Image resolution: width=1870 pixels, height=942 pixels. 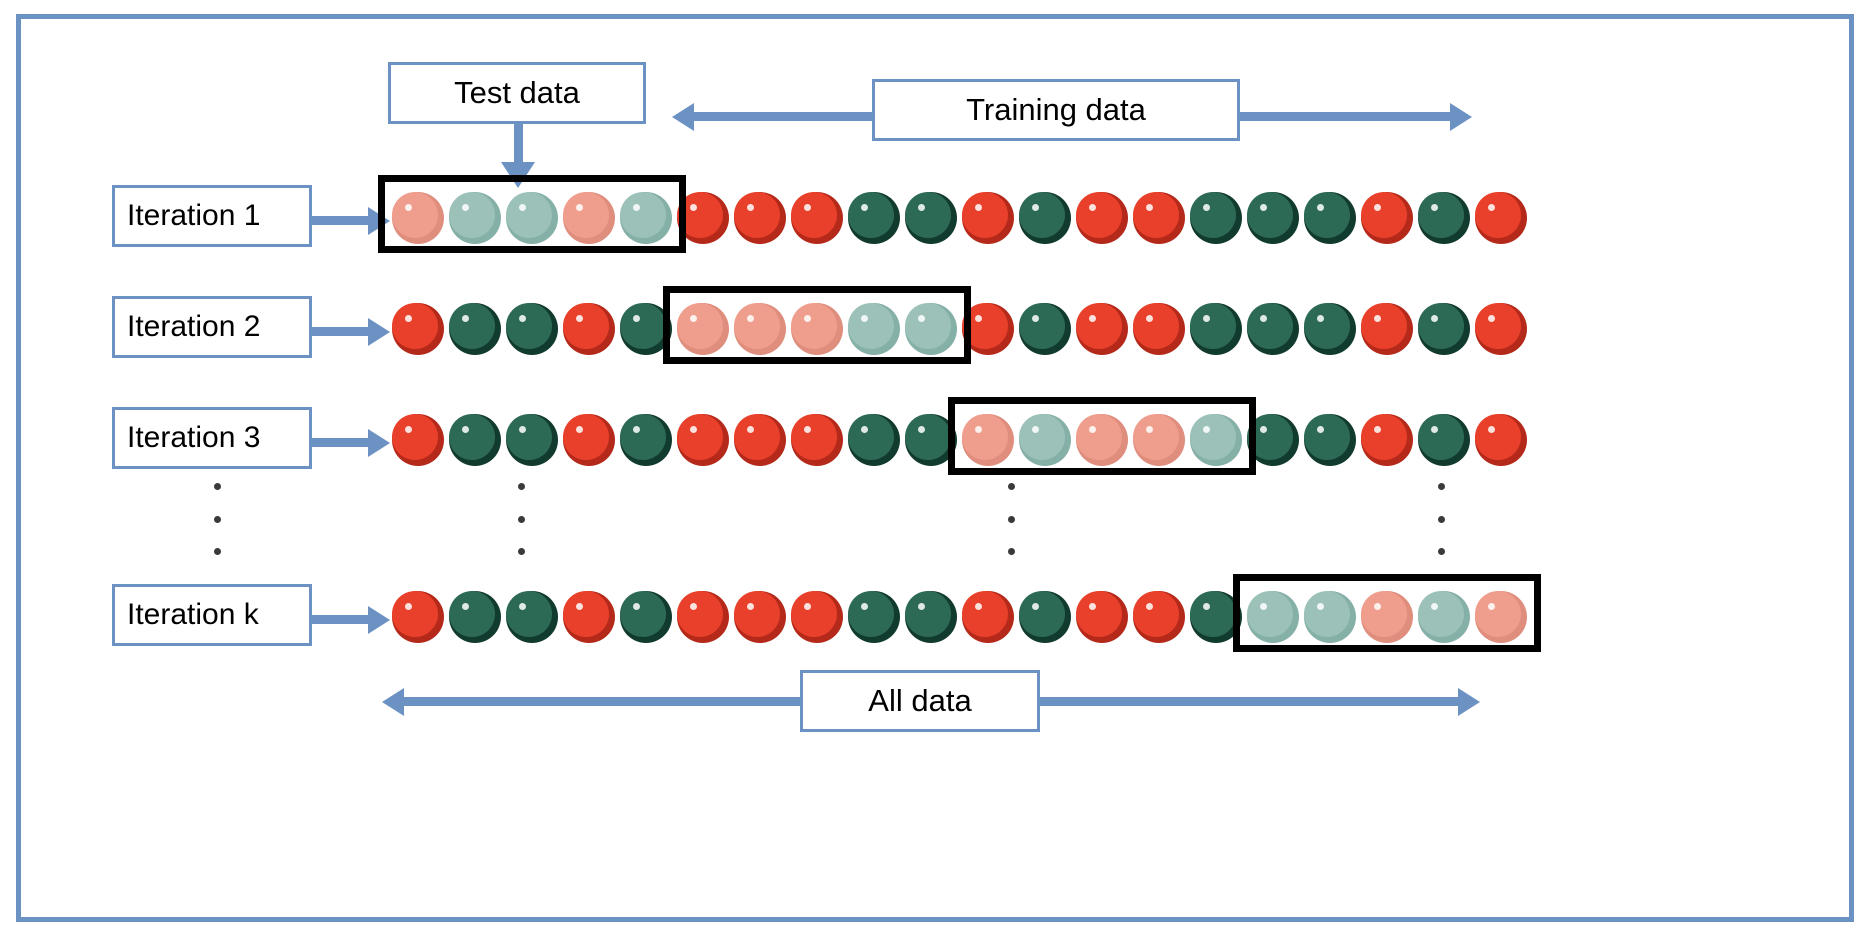 I want to click on iteration-label: Iteration 2, so click(x=194, y=326).